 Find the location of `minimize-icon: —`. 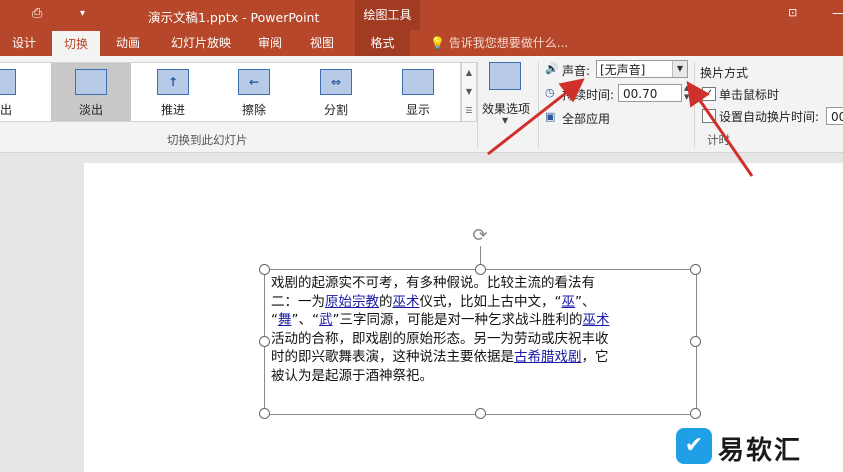

minimize-icon: — is located at coordinates (837, 13).